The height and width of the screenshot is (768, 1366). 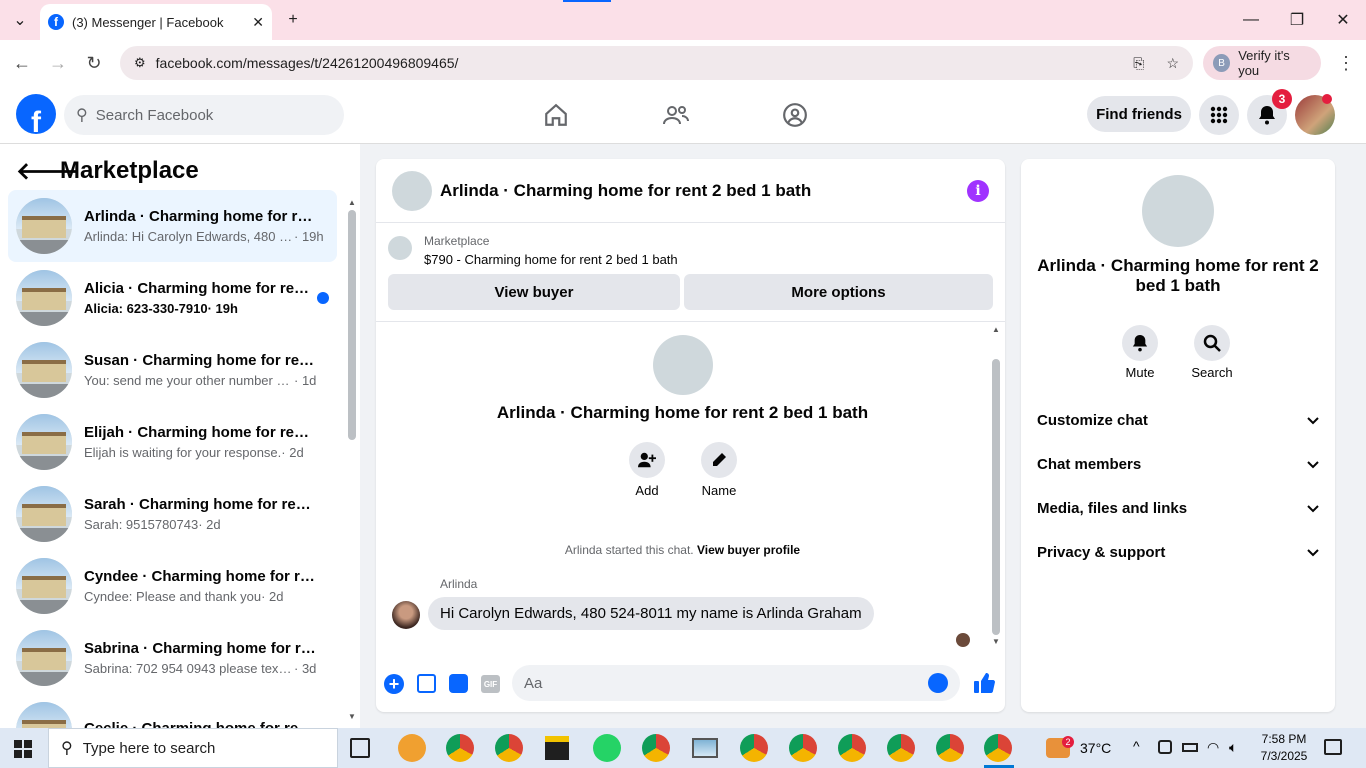 What do you see at coordinates (1178, 420) in the screenshot?
I see `info-section-row: Customize chat` at bounding box center [1178, 420].